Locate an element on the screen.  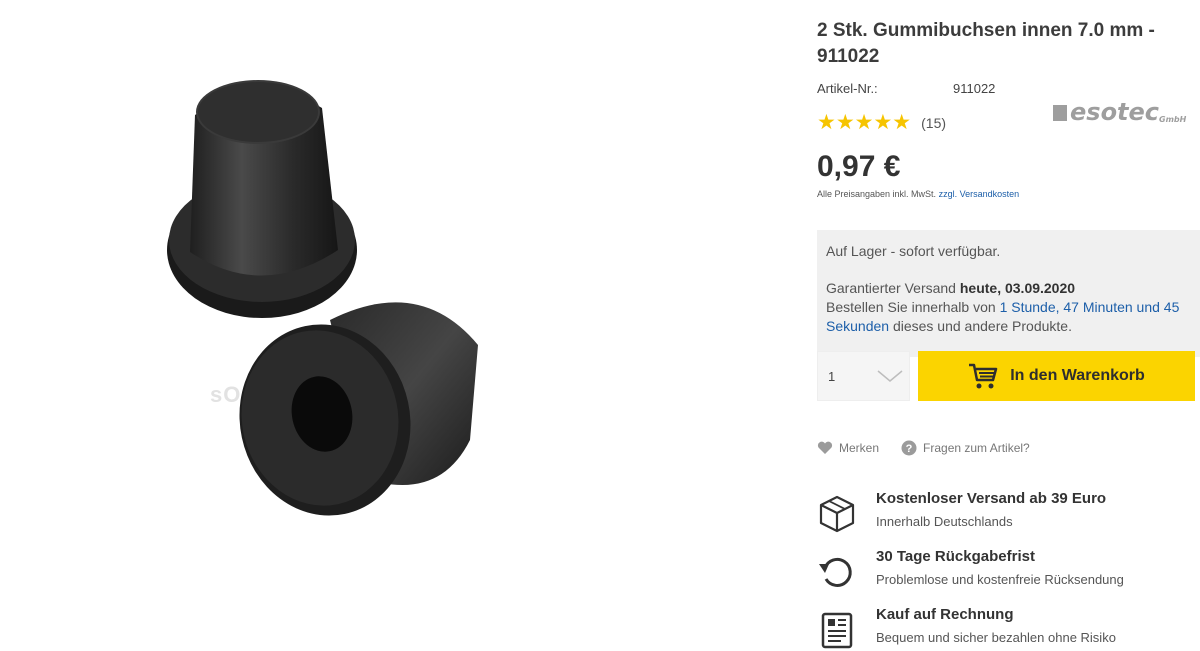
question-label: Fragen zum Artikel? is located at coordinates (976, 448).